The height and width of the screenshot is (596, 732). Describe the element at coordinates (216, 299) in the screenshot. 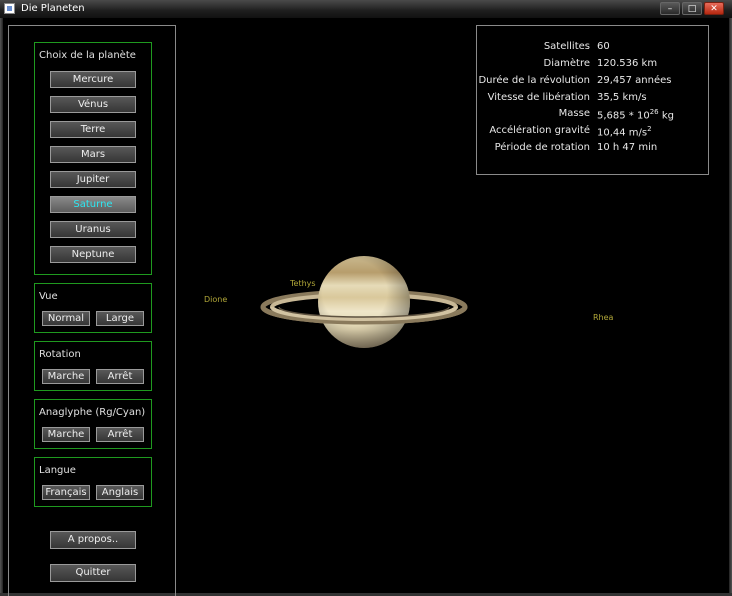

I see `moon-label-dione: Dione` at that location.